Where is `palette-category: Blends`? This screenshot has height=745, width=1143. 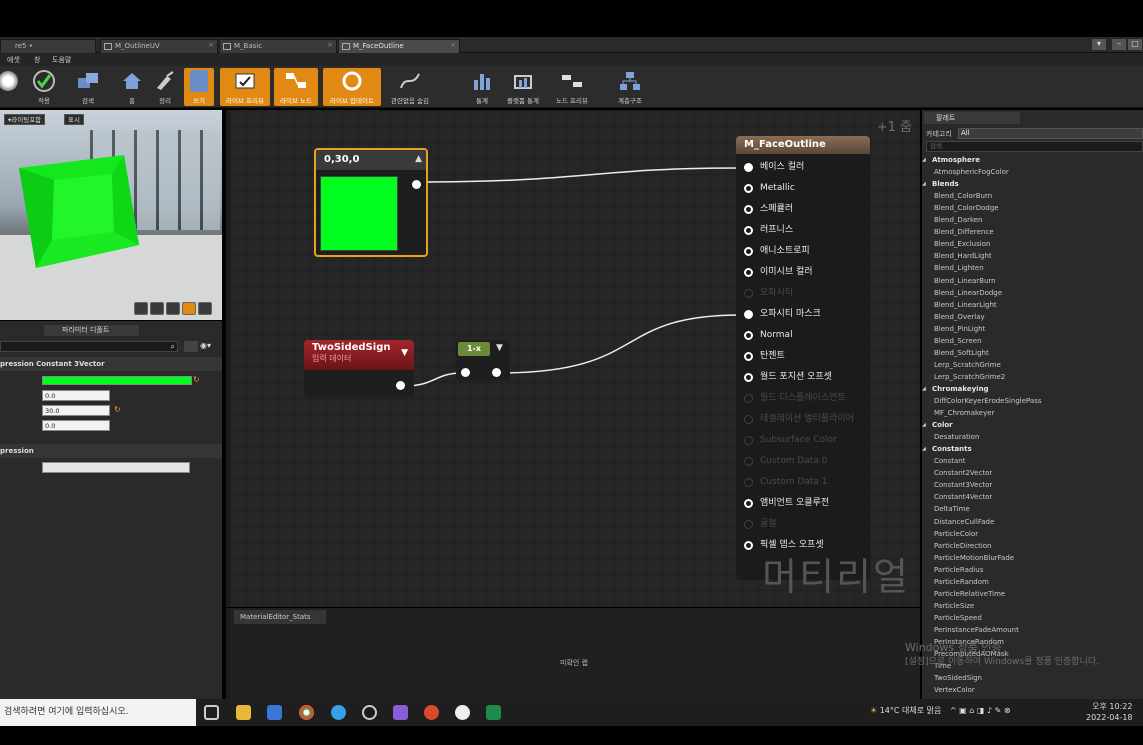 palette-category: Blends is located at coordinates (942, 184).